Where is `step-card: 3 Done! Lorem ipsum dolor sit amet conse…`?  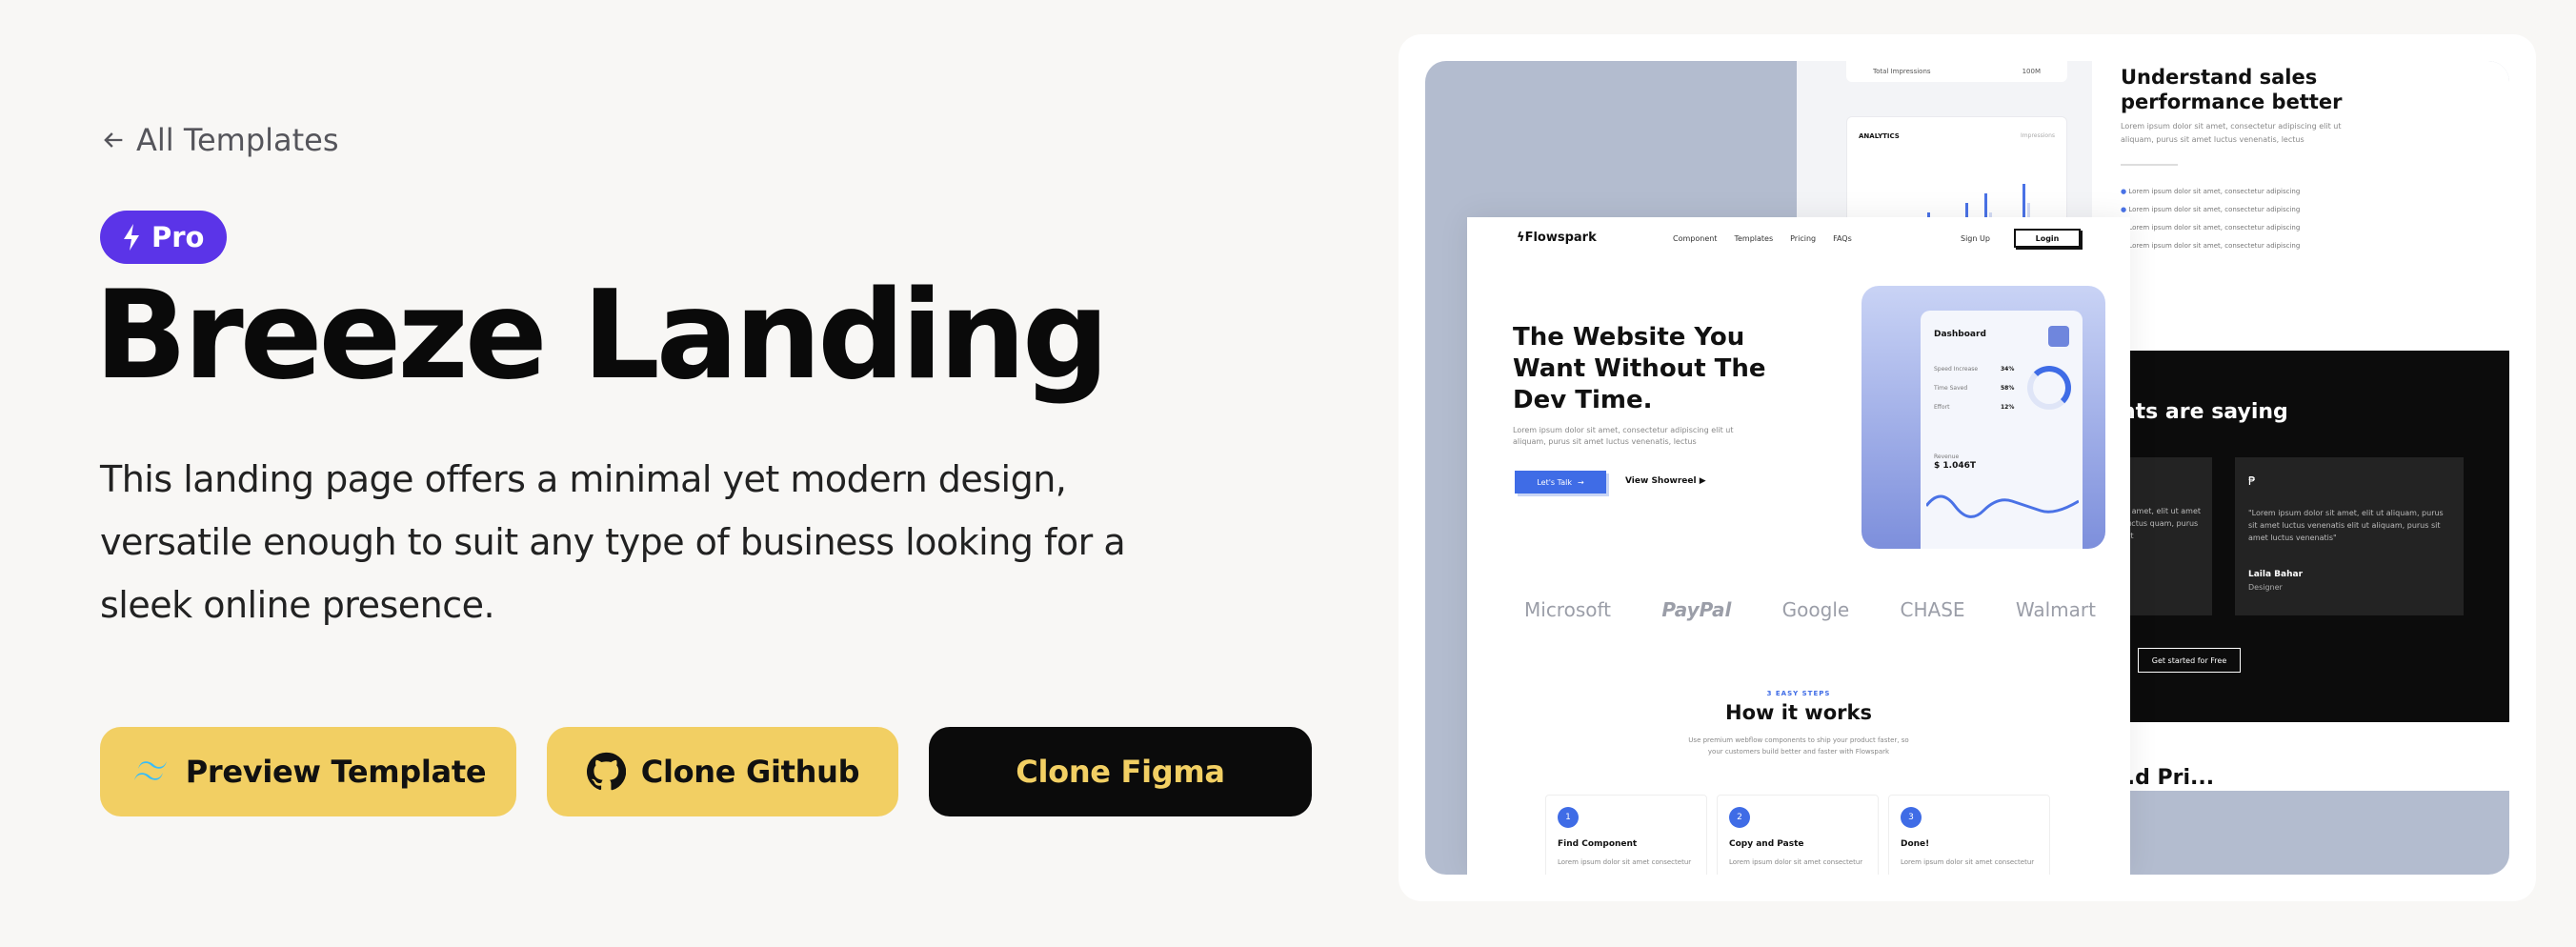
step-card: 3 Done! Lorem ipsum dolor sit amet conse… is located at coordinates (1969, 835).